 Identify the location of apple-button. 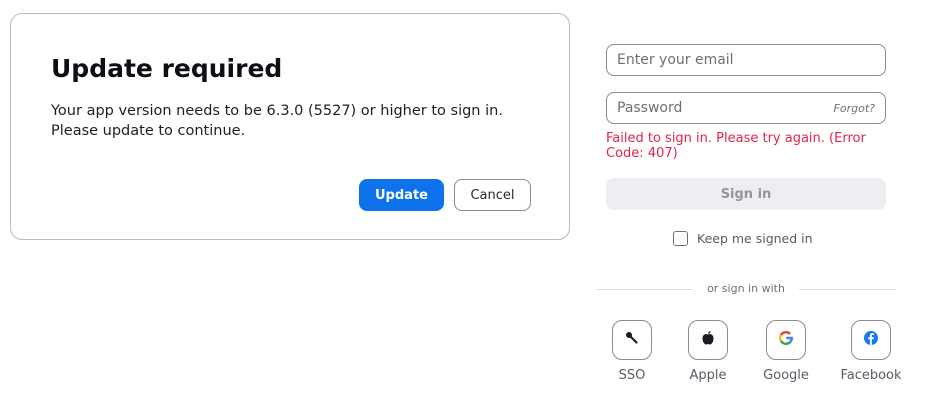
(708, 340).